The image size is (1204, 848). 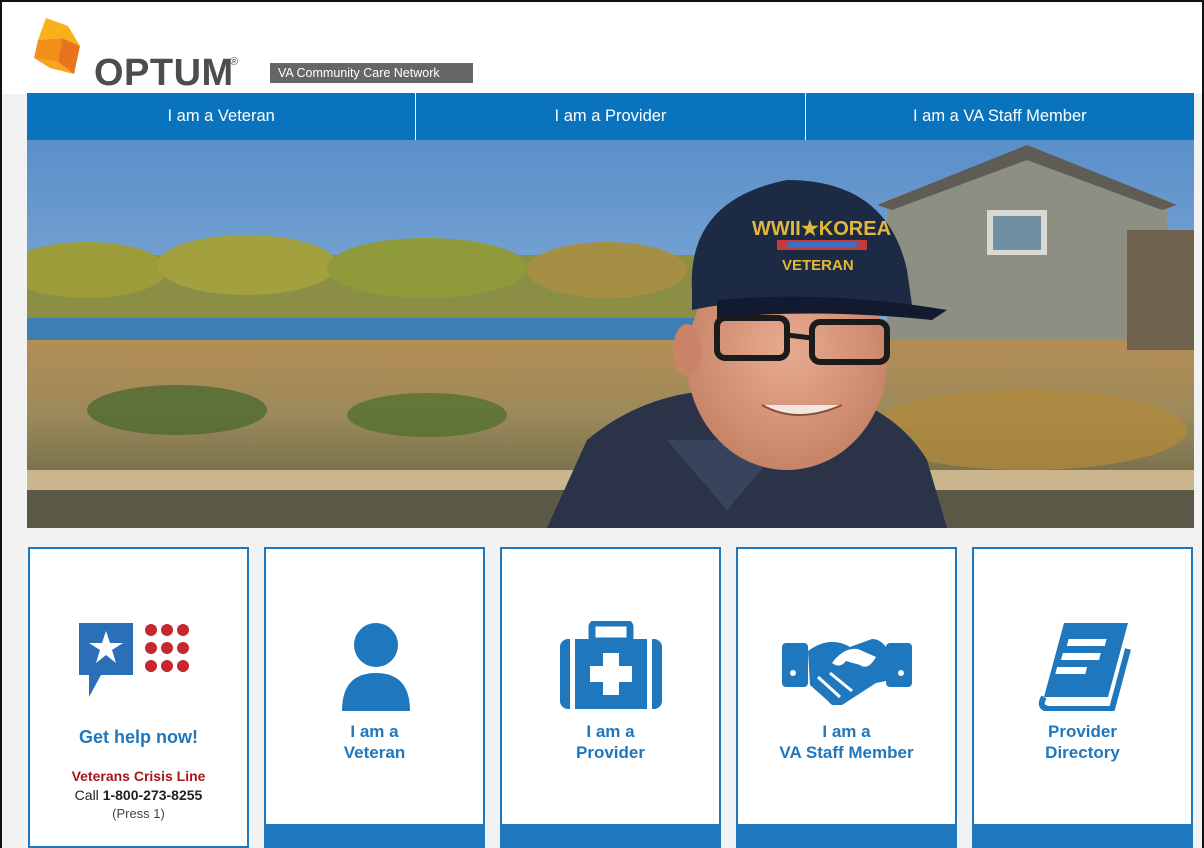 I want to click on hero-cap-text-bottom: VETERAN, so click(x=818, y=265).